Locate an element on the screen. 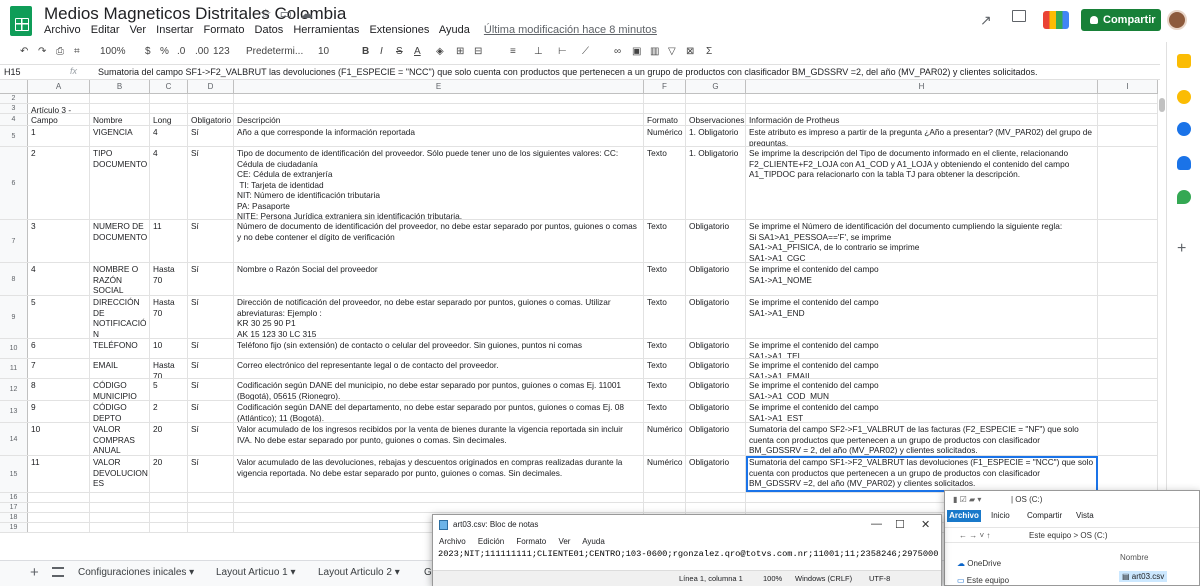  cell: EMAIL is located at coordinates (120, 368).